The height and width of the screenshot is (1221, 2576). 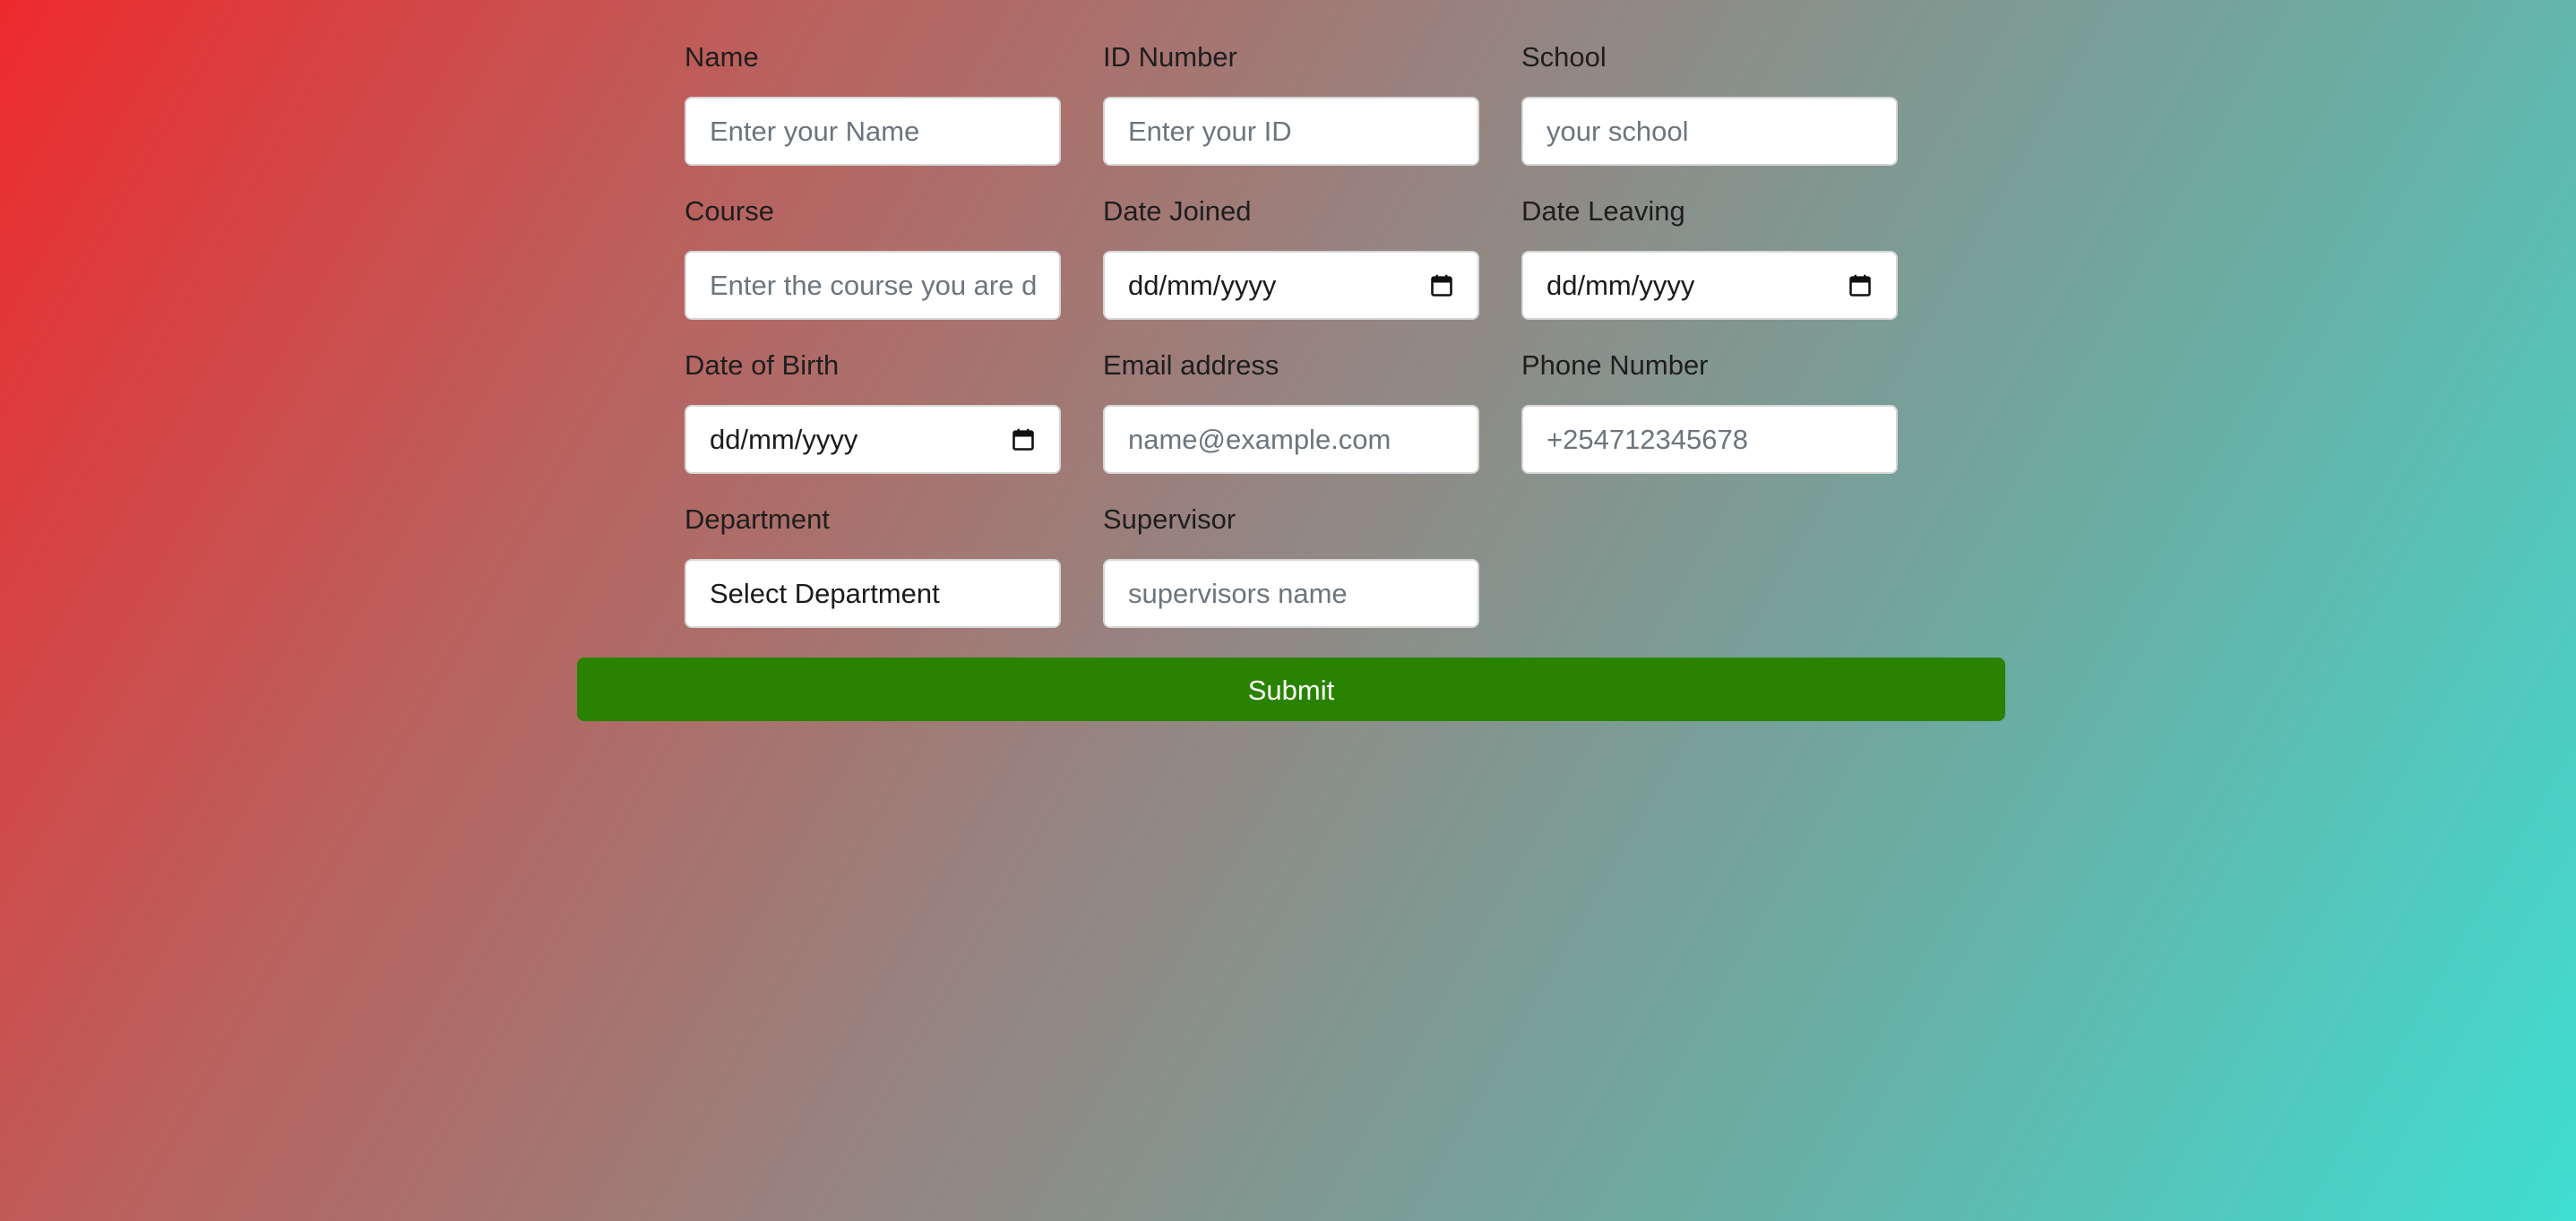 I want to click on date-leaving-label: Date Leaving, so click(x=1603, y=211).